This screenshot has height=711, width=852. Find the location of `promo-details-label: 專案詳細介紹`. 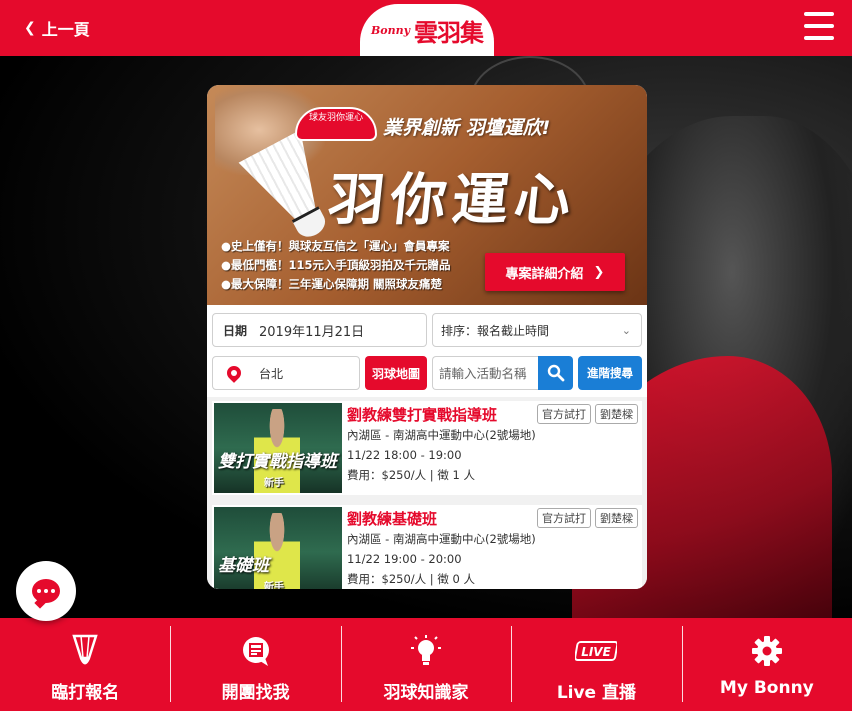

promo-details-label: 專案詳細介紹 is located at coordinates (544, 274).